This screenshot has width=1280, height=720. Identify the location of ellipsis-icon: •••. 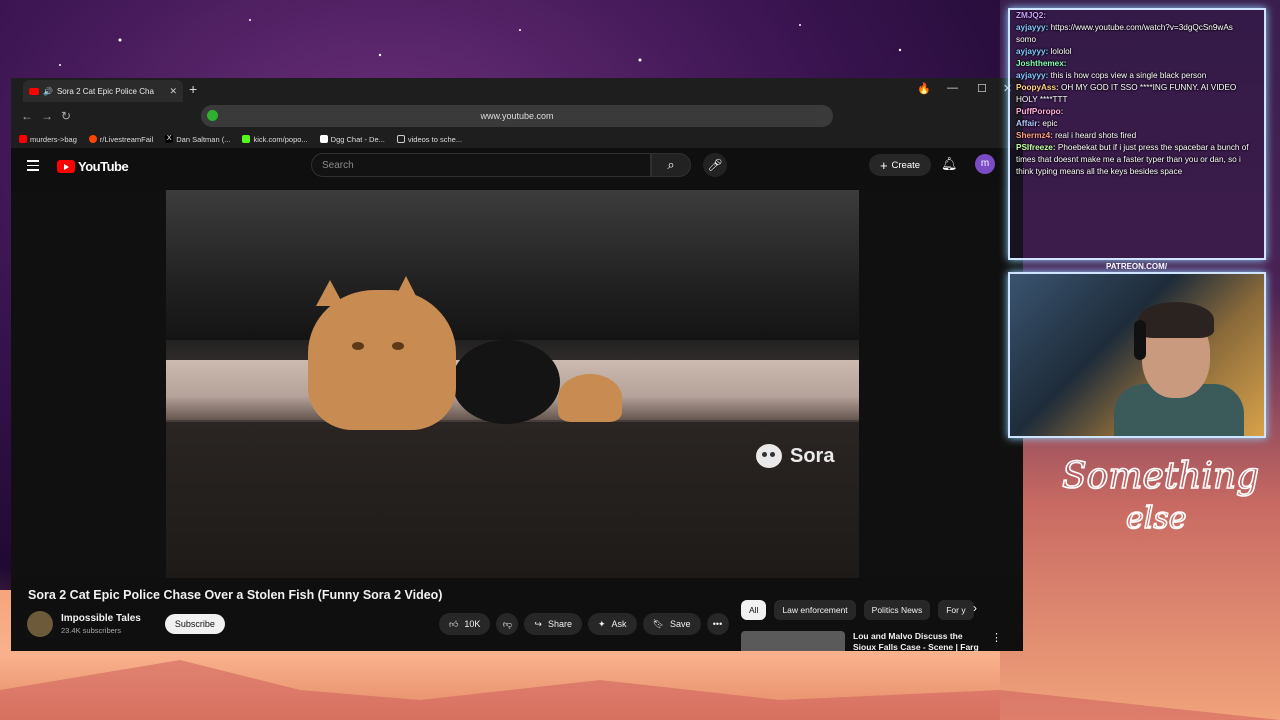
(717, 624).